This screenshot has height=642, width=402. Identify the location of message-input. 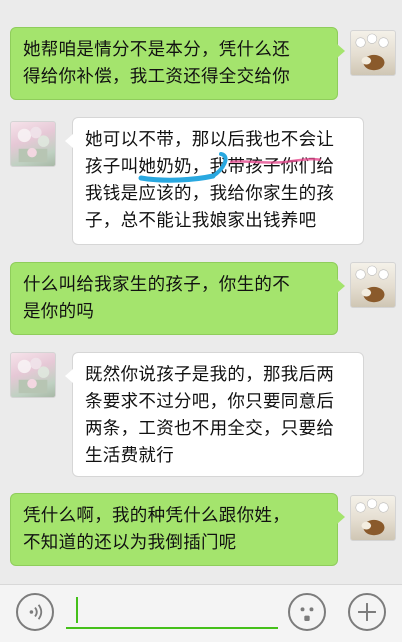
(172, 611).